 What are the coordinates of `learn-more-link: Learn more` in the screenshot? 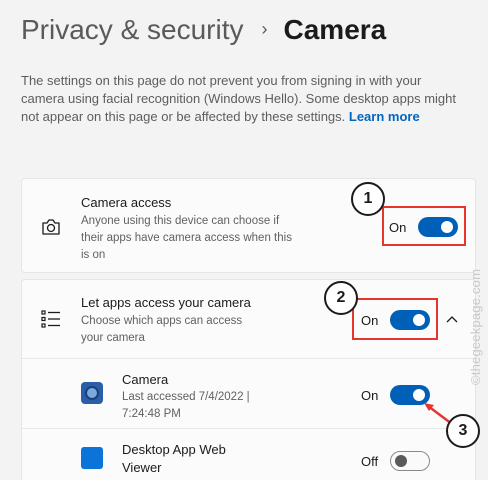 It's located at (384, 116).